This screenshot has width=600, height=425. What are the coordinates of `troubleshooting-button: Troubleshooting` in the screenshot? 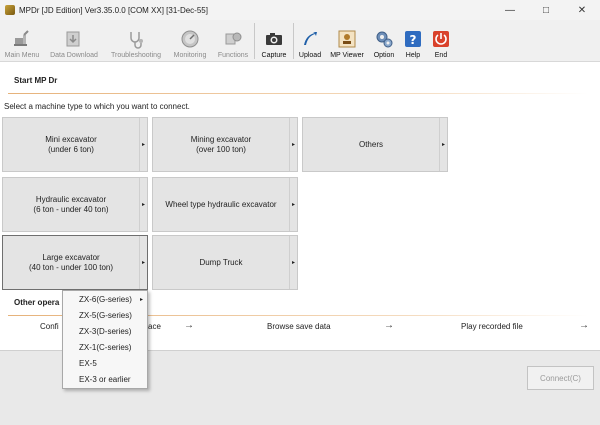 It's located at (136, 41).